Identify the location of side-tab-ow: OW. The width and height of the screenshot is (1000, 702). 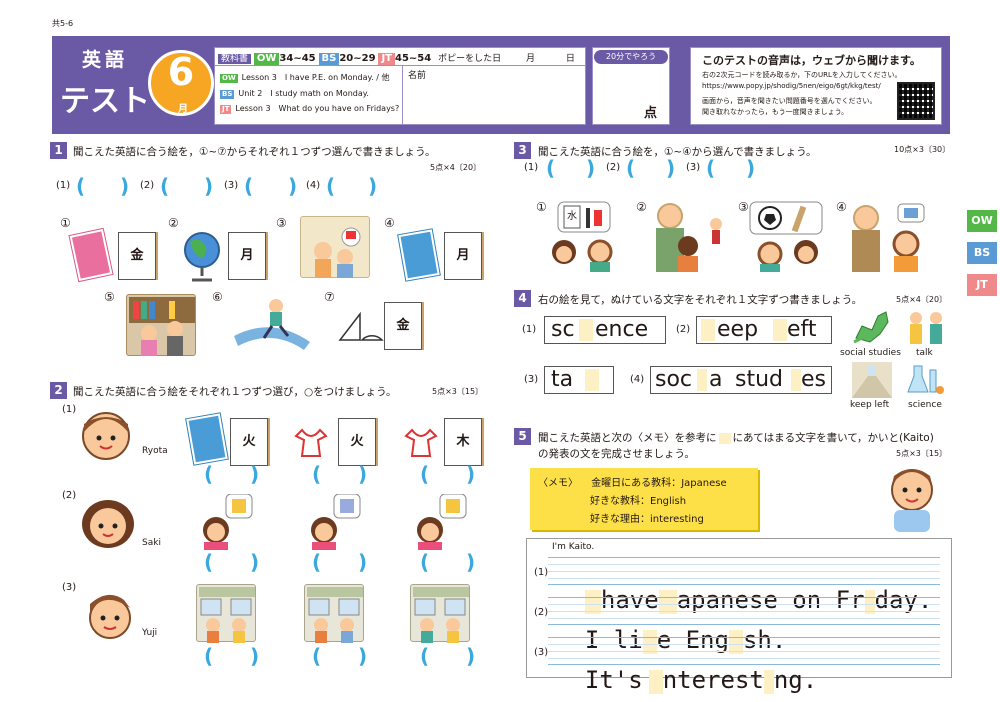
(982, 221).